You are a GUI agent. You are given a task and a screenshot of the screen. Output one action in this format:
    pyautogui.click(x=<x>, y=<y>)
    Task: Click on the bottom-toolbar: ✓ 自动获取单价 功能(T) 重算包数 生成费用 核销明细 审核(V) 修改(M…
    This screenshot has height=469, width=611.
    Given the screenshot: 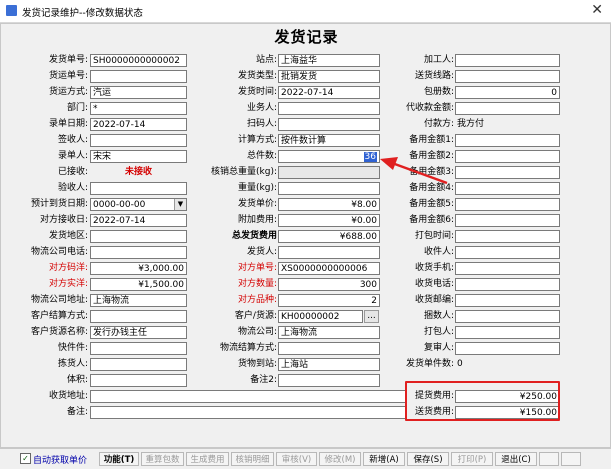 What is the action you would take?
    pyautogui.click(x=305, y=458)
    